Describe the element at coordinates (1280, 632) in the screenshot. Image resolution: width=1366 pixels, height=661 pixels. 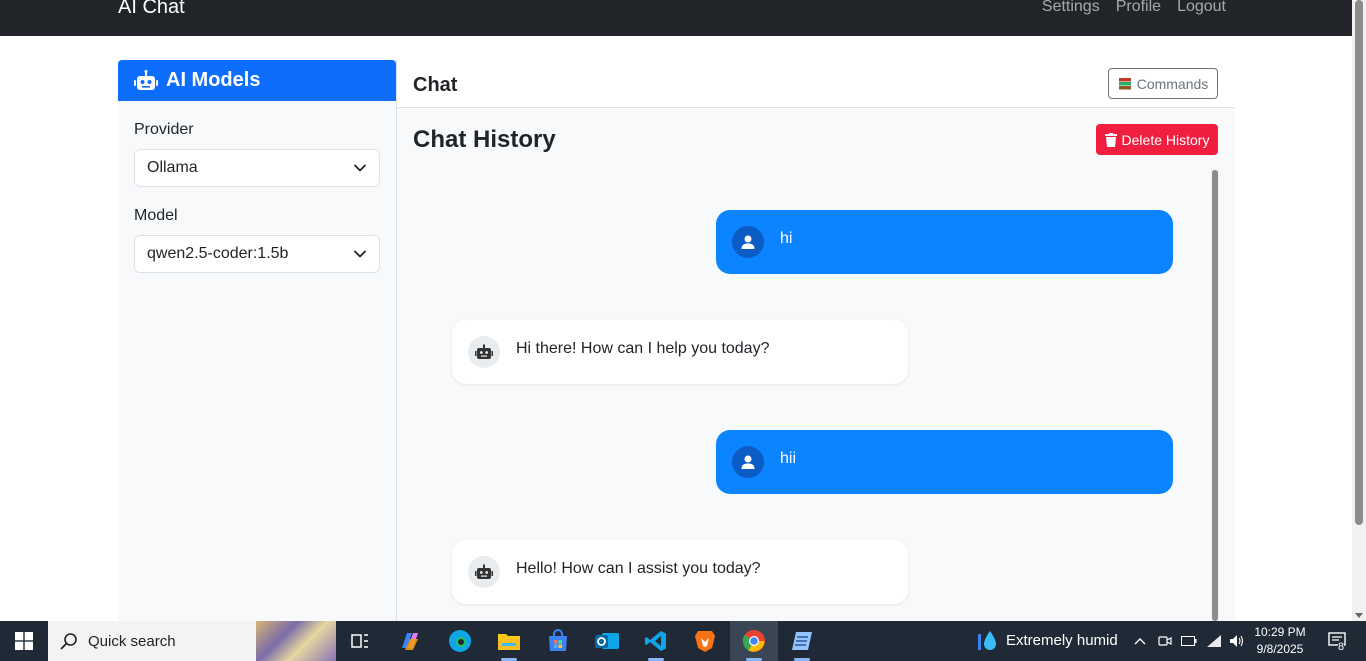
I see `clock-time: 10:29 PM` at that location.